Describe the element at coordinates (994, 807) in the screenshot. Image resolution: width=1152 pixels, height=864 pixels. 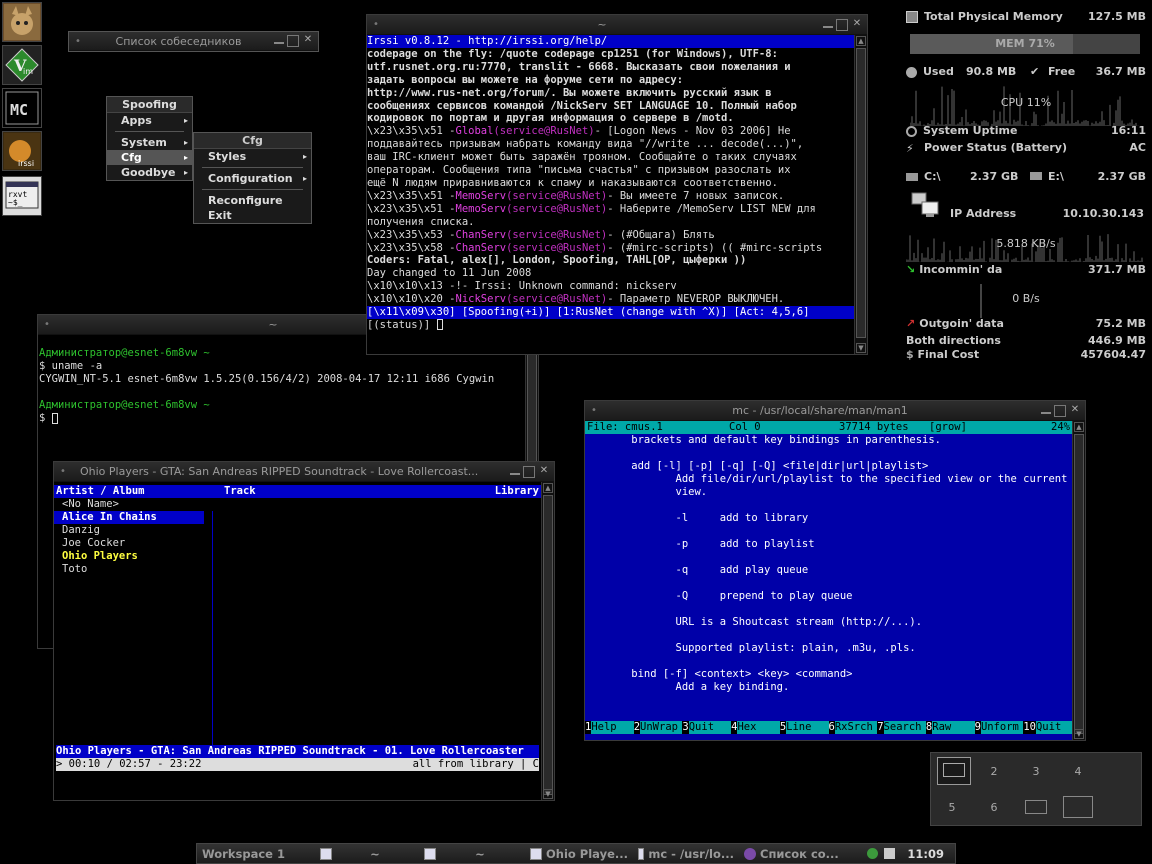
I see `workspace-6: 6` at that location.